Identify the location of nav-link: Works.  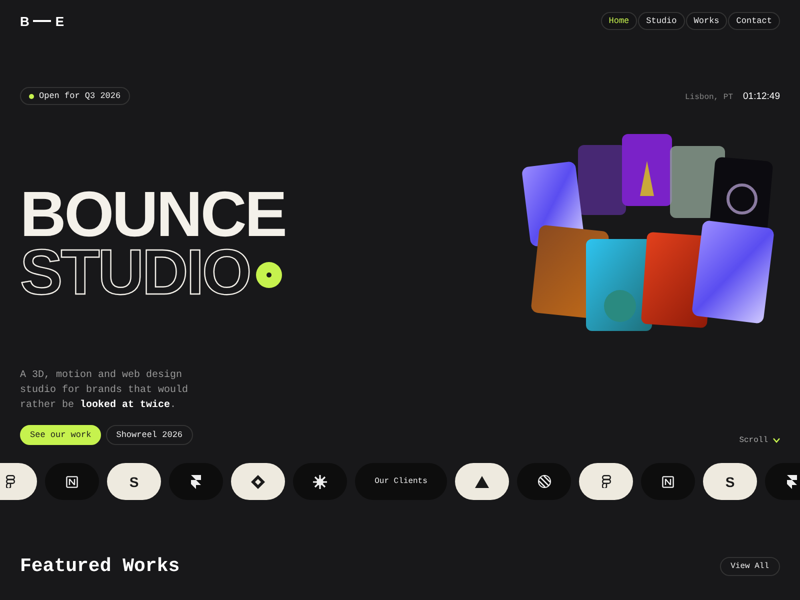
(707, 21).